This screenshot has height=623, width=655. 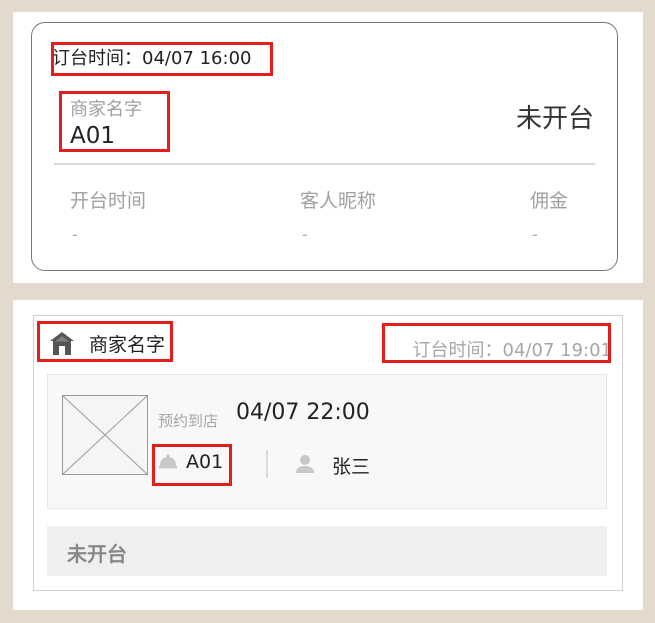 What do you see at coordinates (108, 201) in the screenshot?
I see `col-header-open-time: 开台时间` at bounding box center [108, 201].